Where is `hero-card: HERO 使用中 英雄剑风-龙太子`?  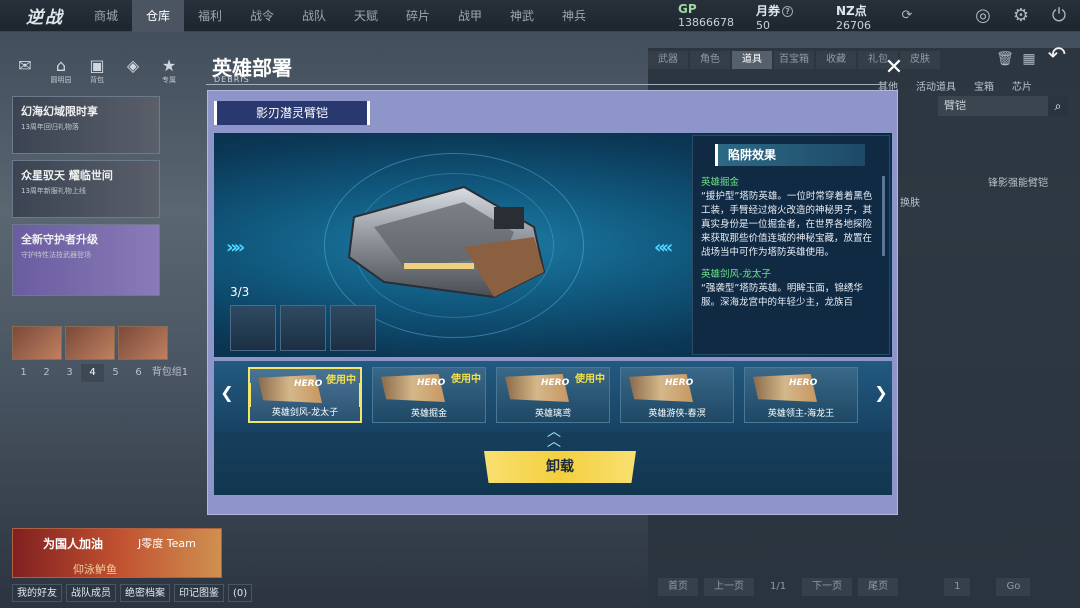
hero-card: HERO 使用中 英雄剑风-龙太子 is located at coordinates (305, 395).